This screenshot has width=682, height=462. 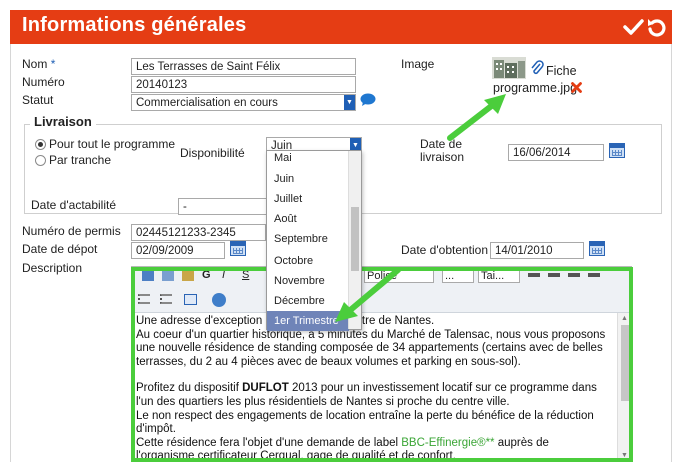 I want to click on arrow-to-trimestre, so click(x=373, y=291).